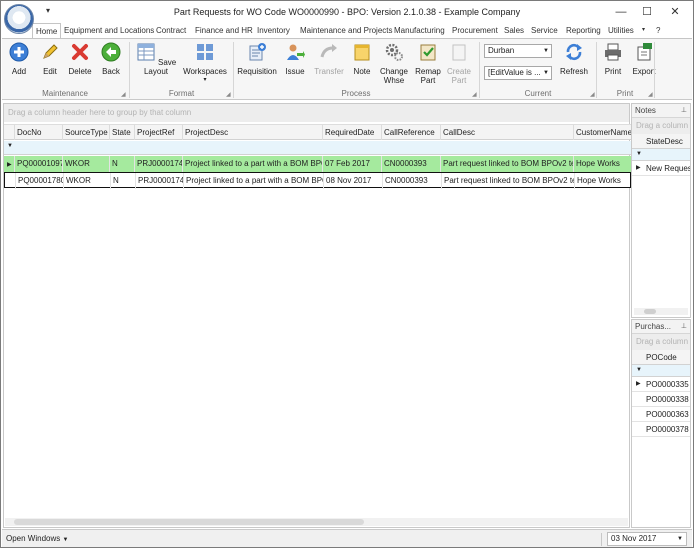 This screenshot has height=548, width=694. I want to click on column-header-sourcetype: SourceType, so click(85, 132).